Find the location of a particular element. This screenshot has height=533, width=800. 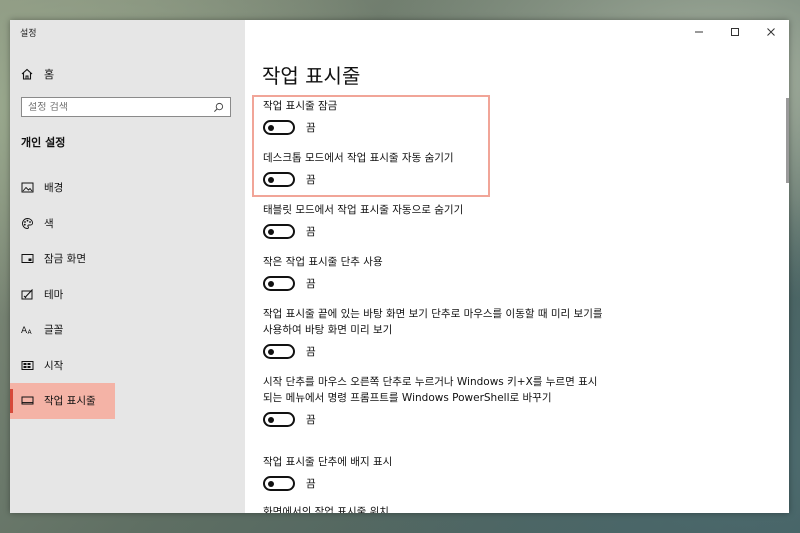

app-title: 설정 is located at coordinates (28, 34).